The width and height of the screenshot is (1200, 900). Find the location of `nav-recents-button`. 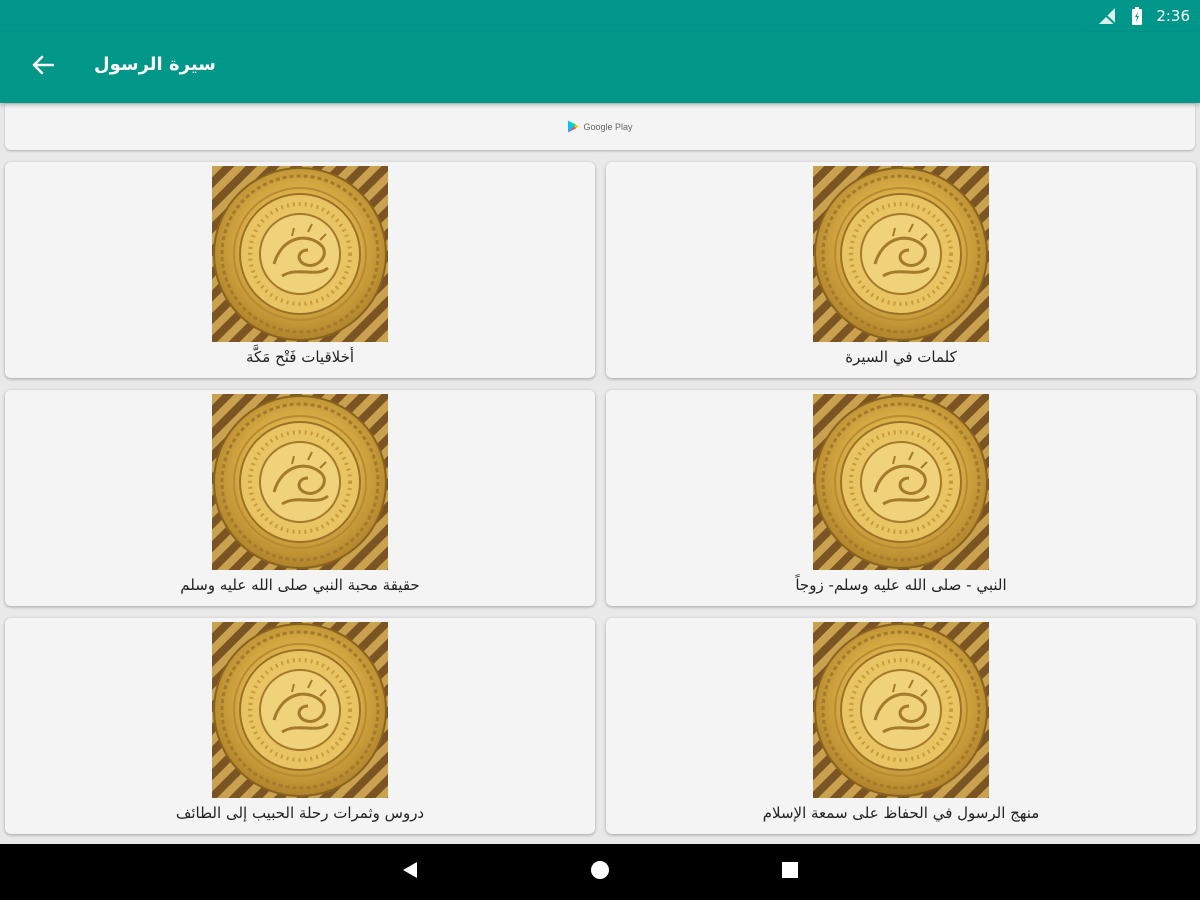

nav-recents-button is located at coordinates (790, 872).